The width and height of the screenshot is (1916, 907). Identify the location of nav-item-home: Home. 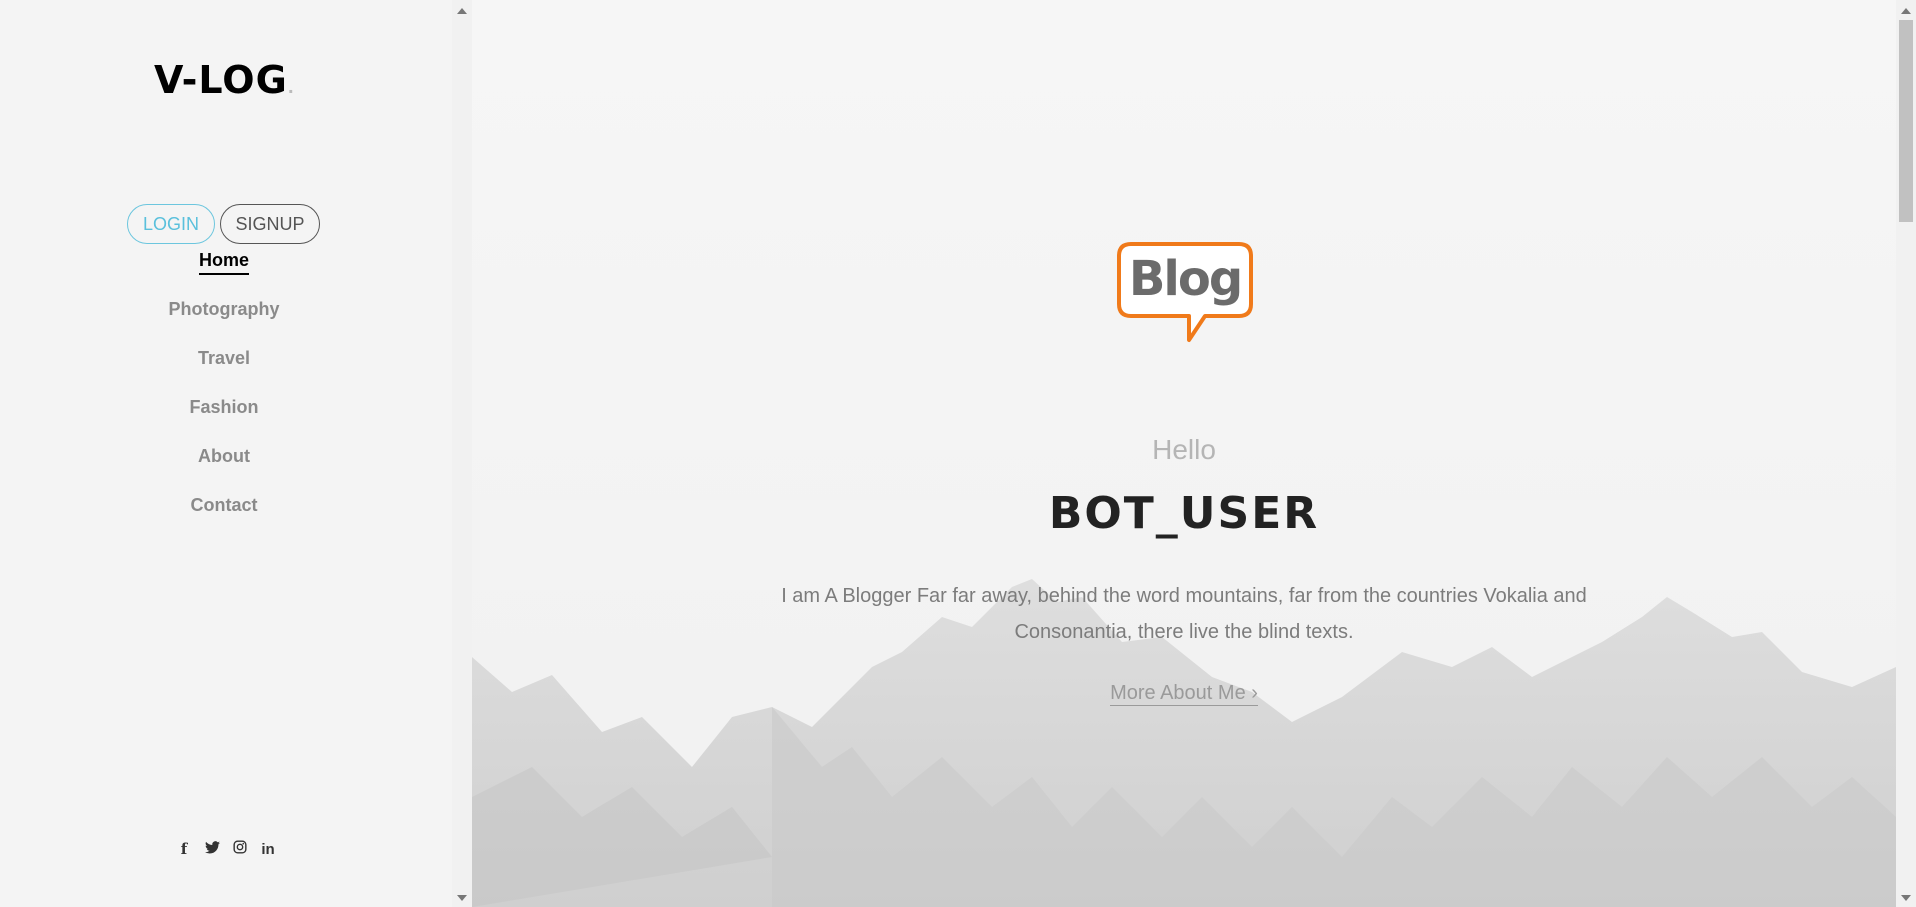
(224, 274).